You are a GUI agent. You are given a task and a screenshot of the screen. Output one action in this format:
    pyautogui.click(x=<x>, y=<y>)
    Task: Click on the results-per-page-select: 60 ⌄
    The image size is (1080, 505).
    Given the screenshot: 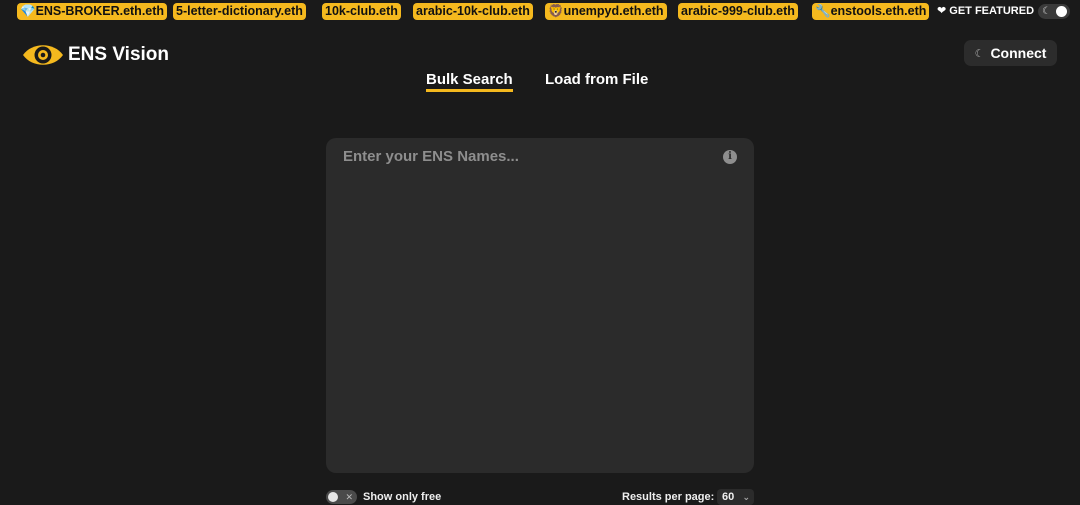 What is the action you would take?
    pyautogui.click(x=735, y=497)
    